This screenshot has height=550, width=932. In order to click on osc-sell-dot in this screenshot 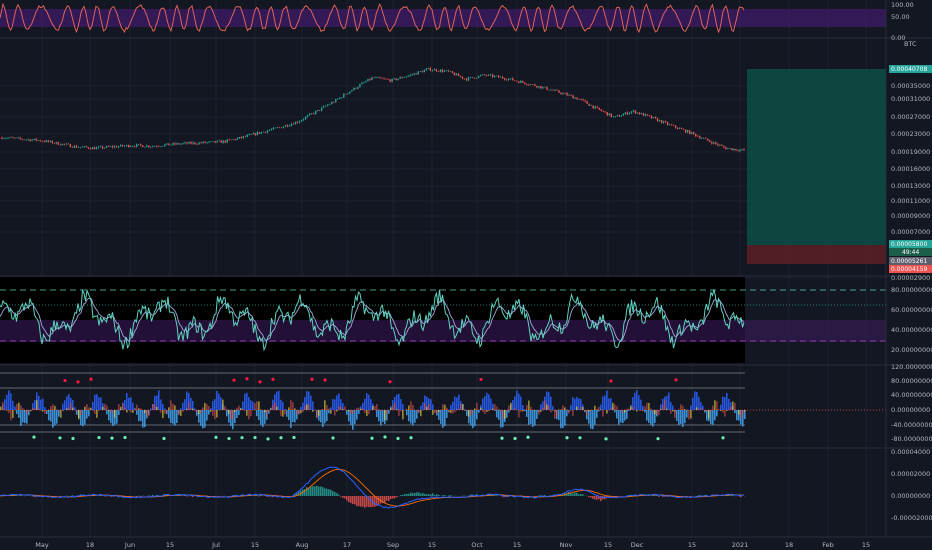, I will do `click(611, 381)`.